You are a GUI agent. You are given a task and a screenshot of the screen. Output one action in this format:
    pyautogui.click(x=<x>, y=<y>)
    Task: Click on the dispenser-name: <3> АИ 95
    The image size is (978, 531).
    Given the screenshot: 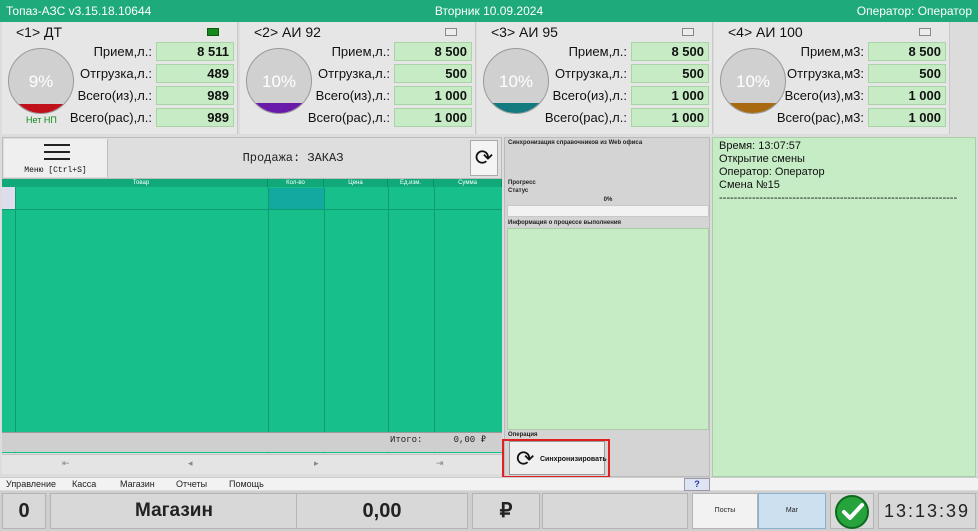 What is the action you would take?
    pyautogui.click(x=524, y=32)
    